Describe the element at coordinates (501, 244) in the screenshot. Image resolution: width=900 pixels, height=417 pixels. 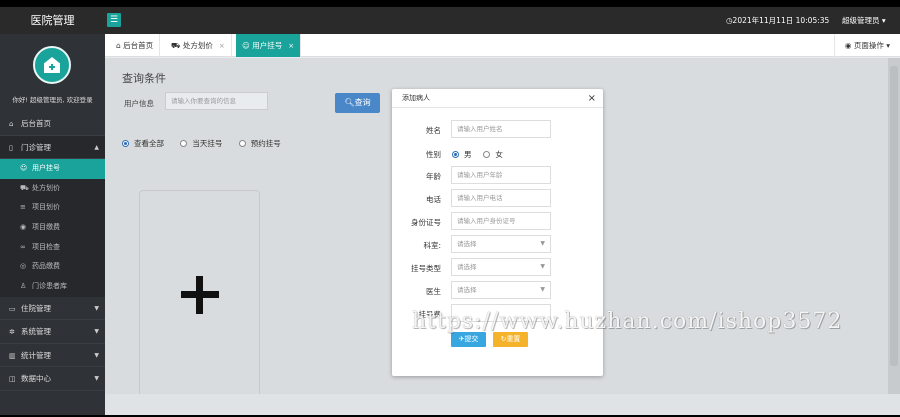
I see `department-select: 请选择 ▼` at that location.